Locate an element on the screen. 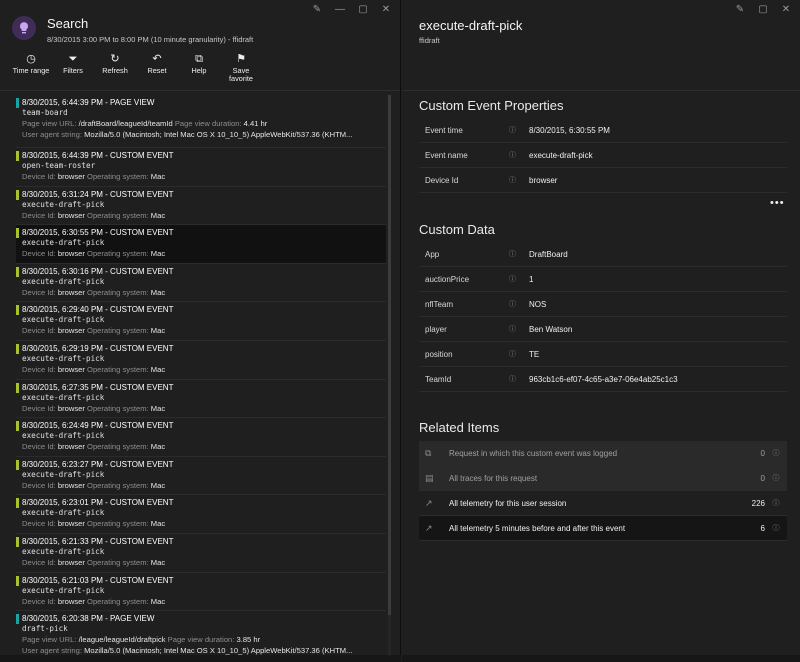 The image size is (800, 662). related-item: ▤ All traces for this request 0 ⓘ is located at coordinates (603, 478).